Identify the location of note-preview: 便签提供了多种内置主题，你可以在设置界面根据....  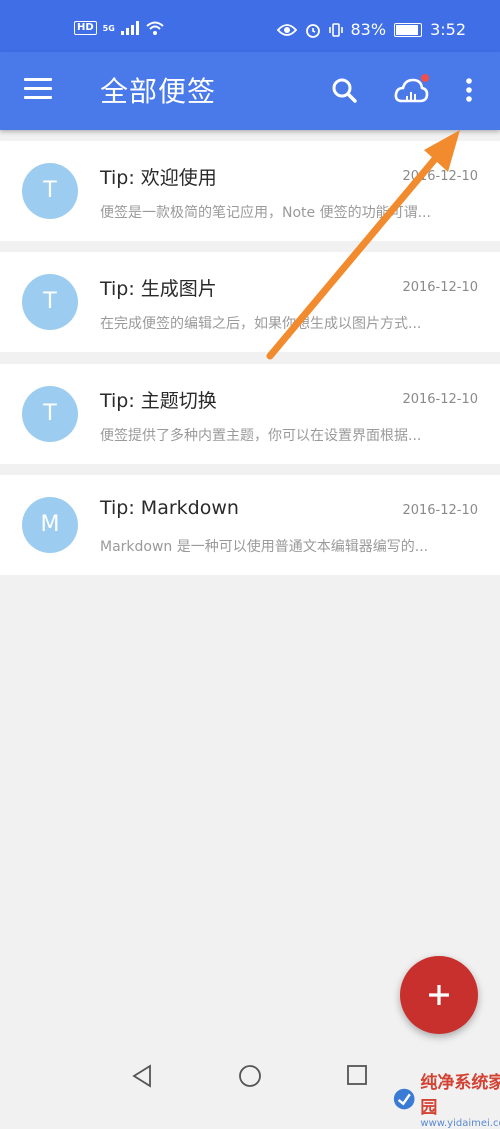
(261, 436).